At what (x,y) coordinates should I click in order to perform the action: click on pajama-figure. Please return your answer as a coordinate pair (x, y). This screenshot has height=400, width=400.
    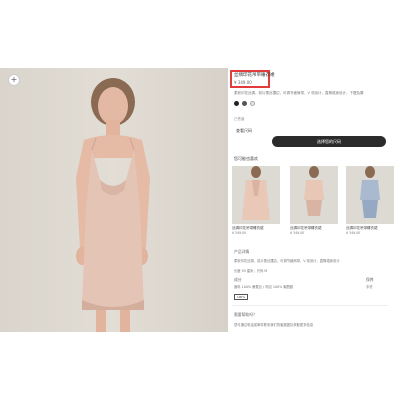
    Looking at the image, I should click on (314, 191).